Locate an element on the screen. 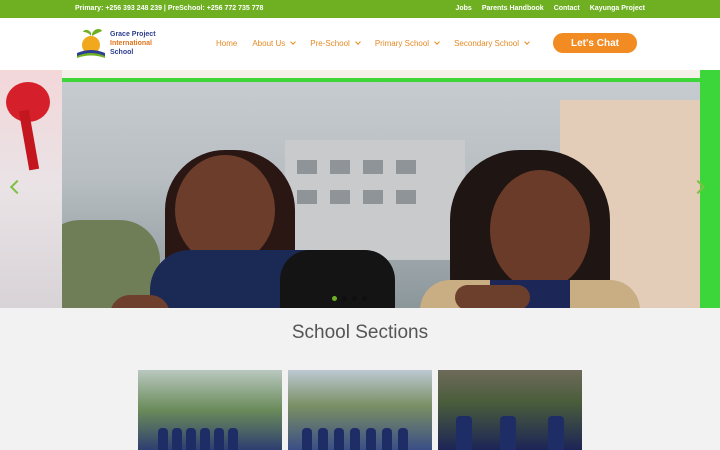 This screenshot has width=720, height=450. top-link-kayunga-project: Kayunga Project is located at coordinates (617, 8).